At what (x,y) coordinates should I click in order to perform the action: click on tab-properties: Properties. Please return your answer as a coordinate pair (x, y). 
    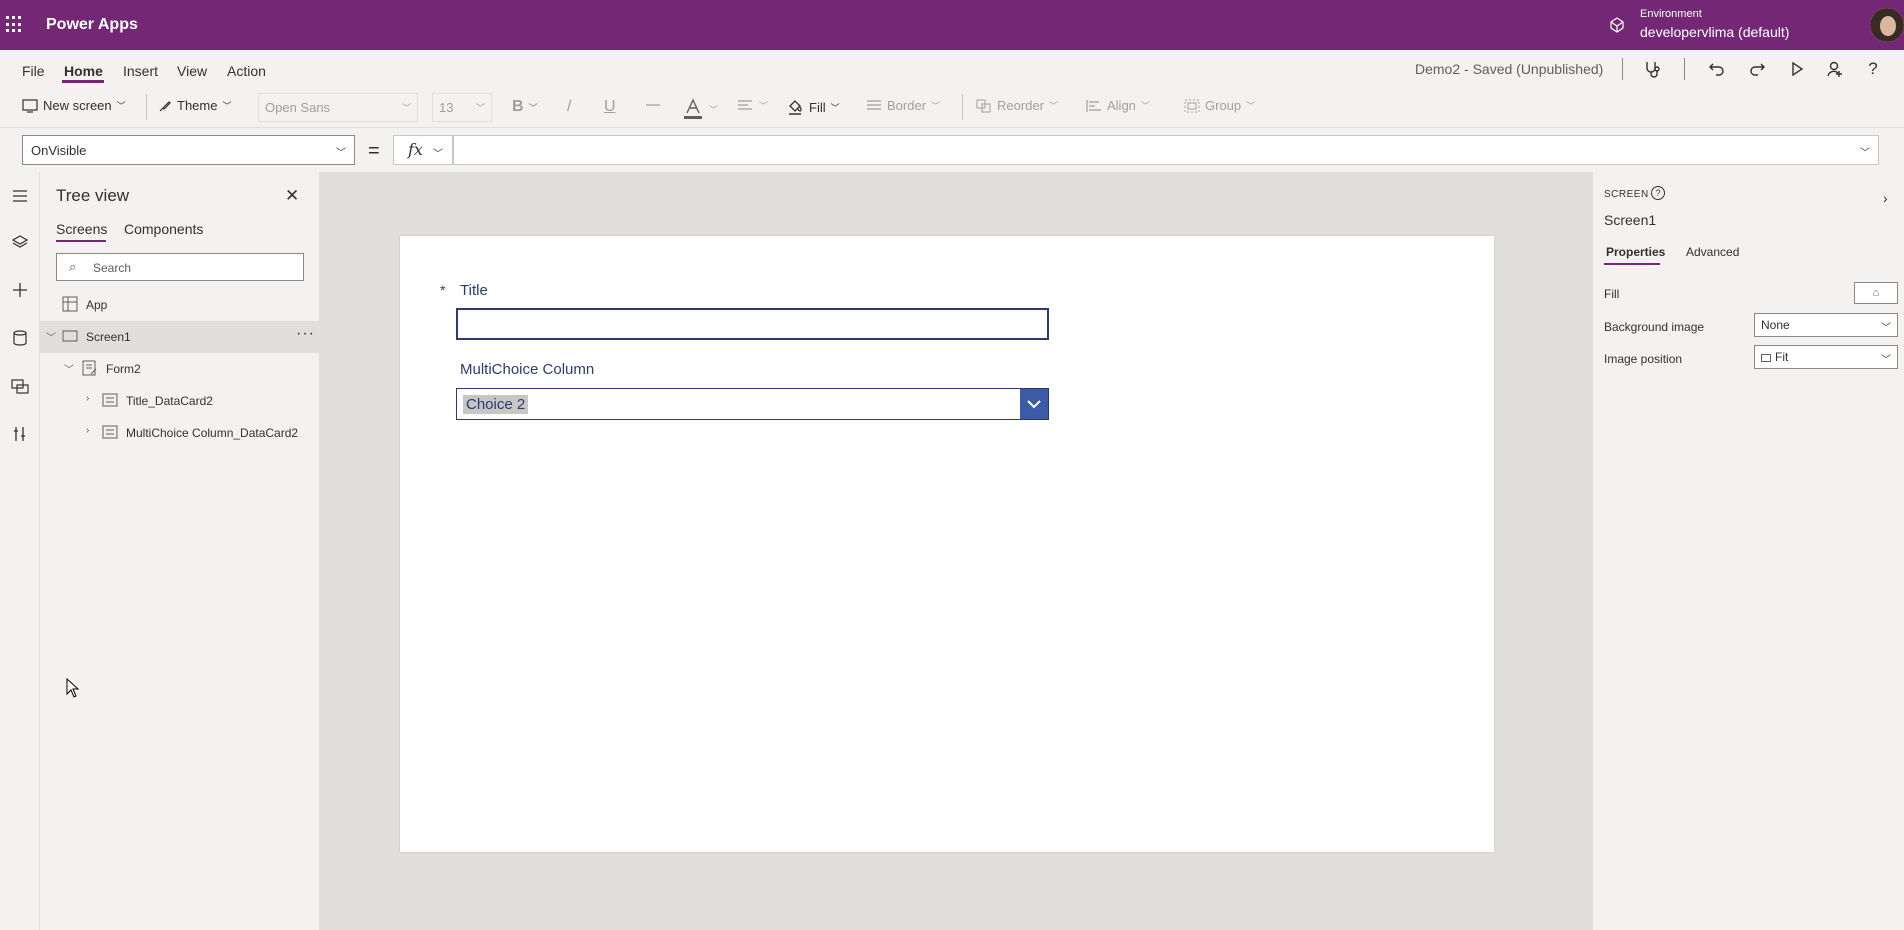
    Looking at the image, I should click on (1635, 252).